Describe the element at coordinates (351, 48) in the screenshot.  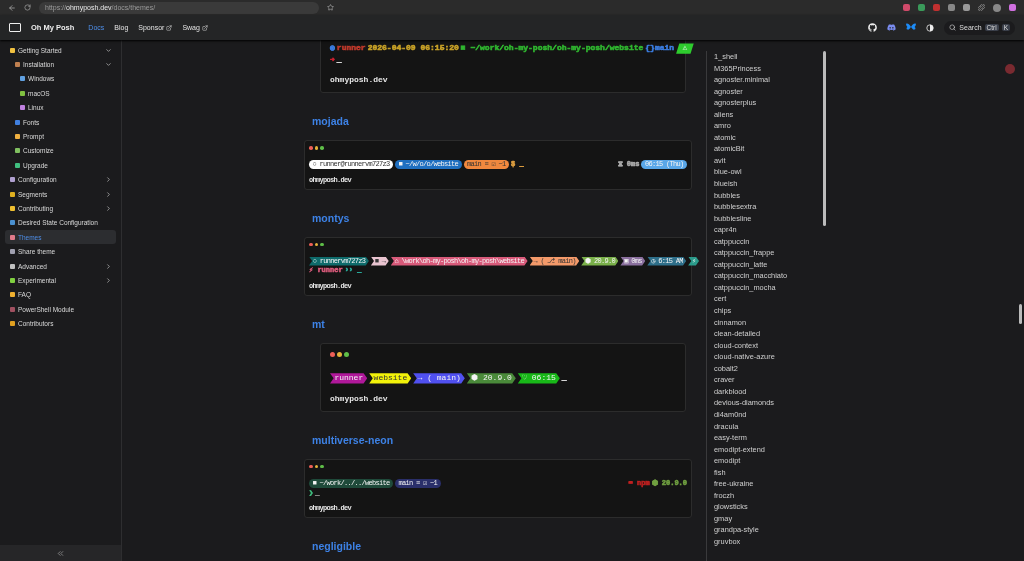
I see `prompt-text: runner` at that location.